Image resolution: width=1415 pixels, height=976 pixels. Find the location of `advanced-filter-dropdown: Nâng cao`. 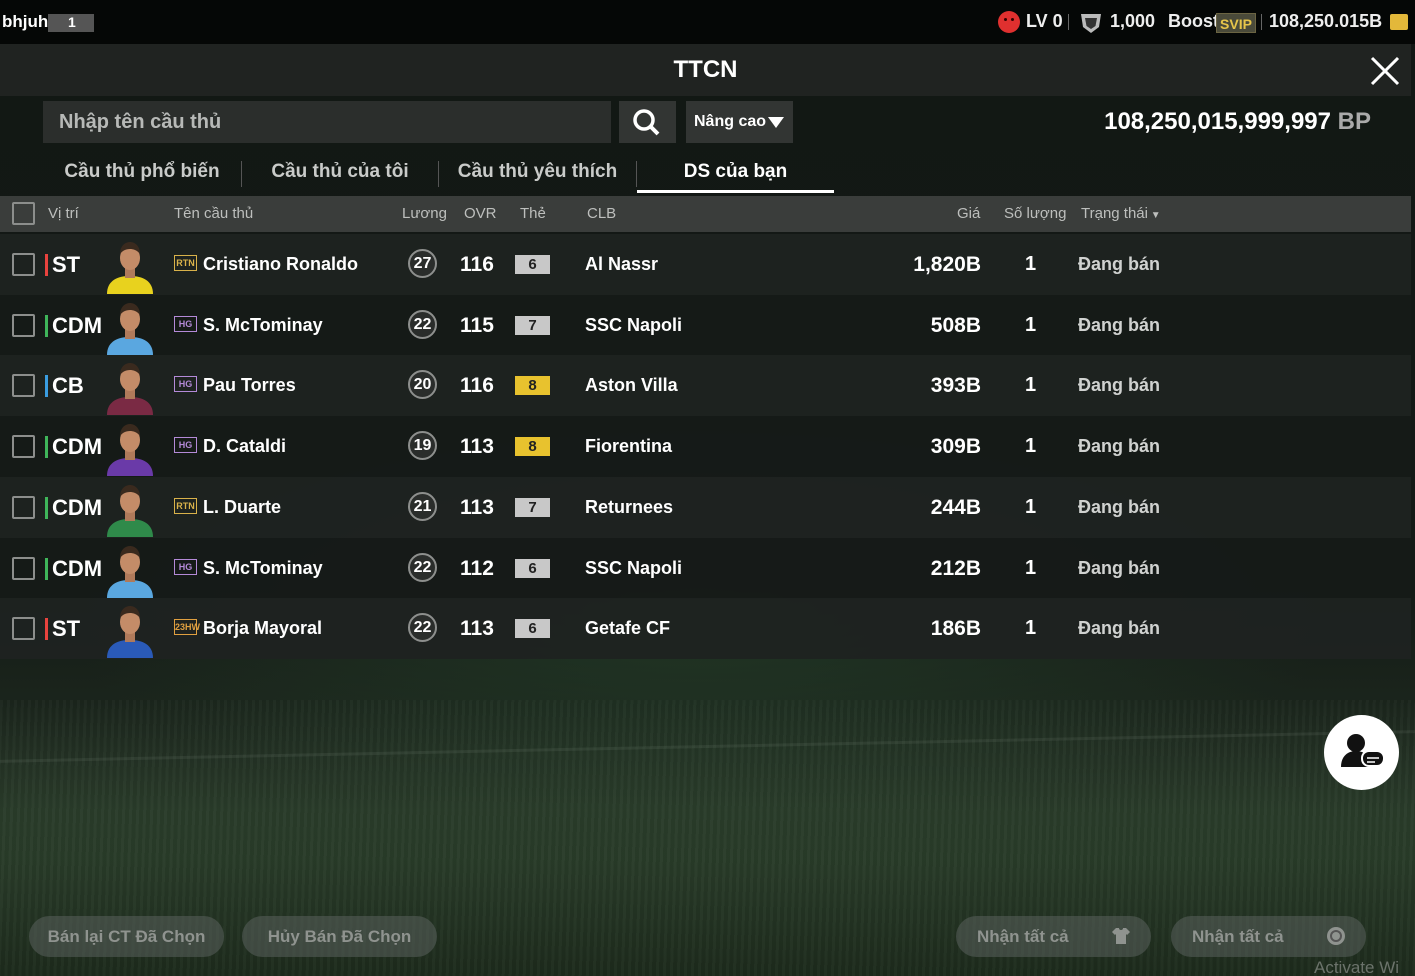

advanced-filter-dropdown: Nâng cao is located at coordinates (739, 122).